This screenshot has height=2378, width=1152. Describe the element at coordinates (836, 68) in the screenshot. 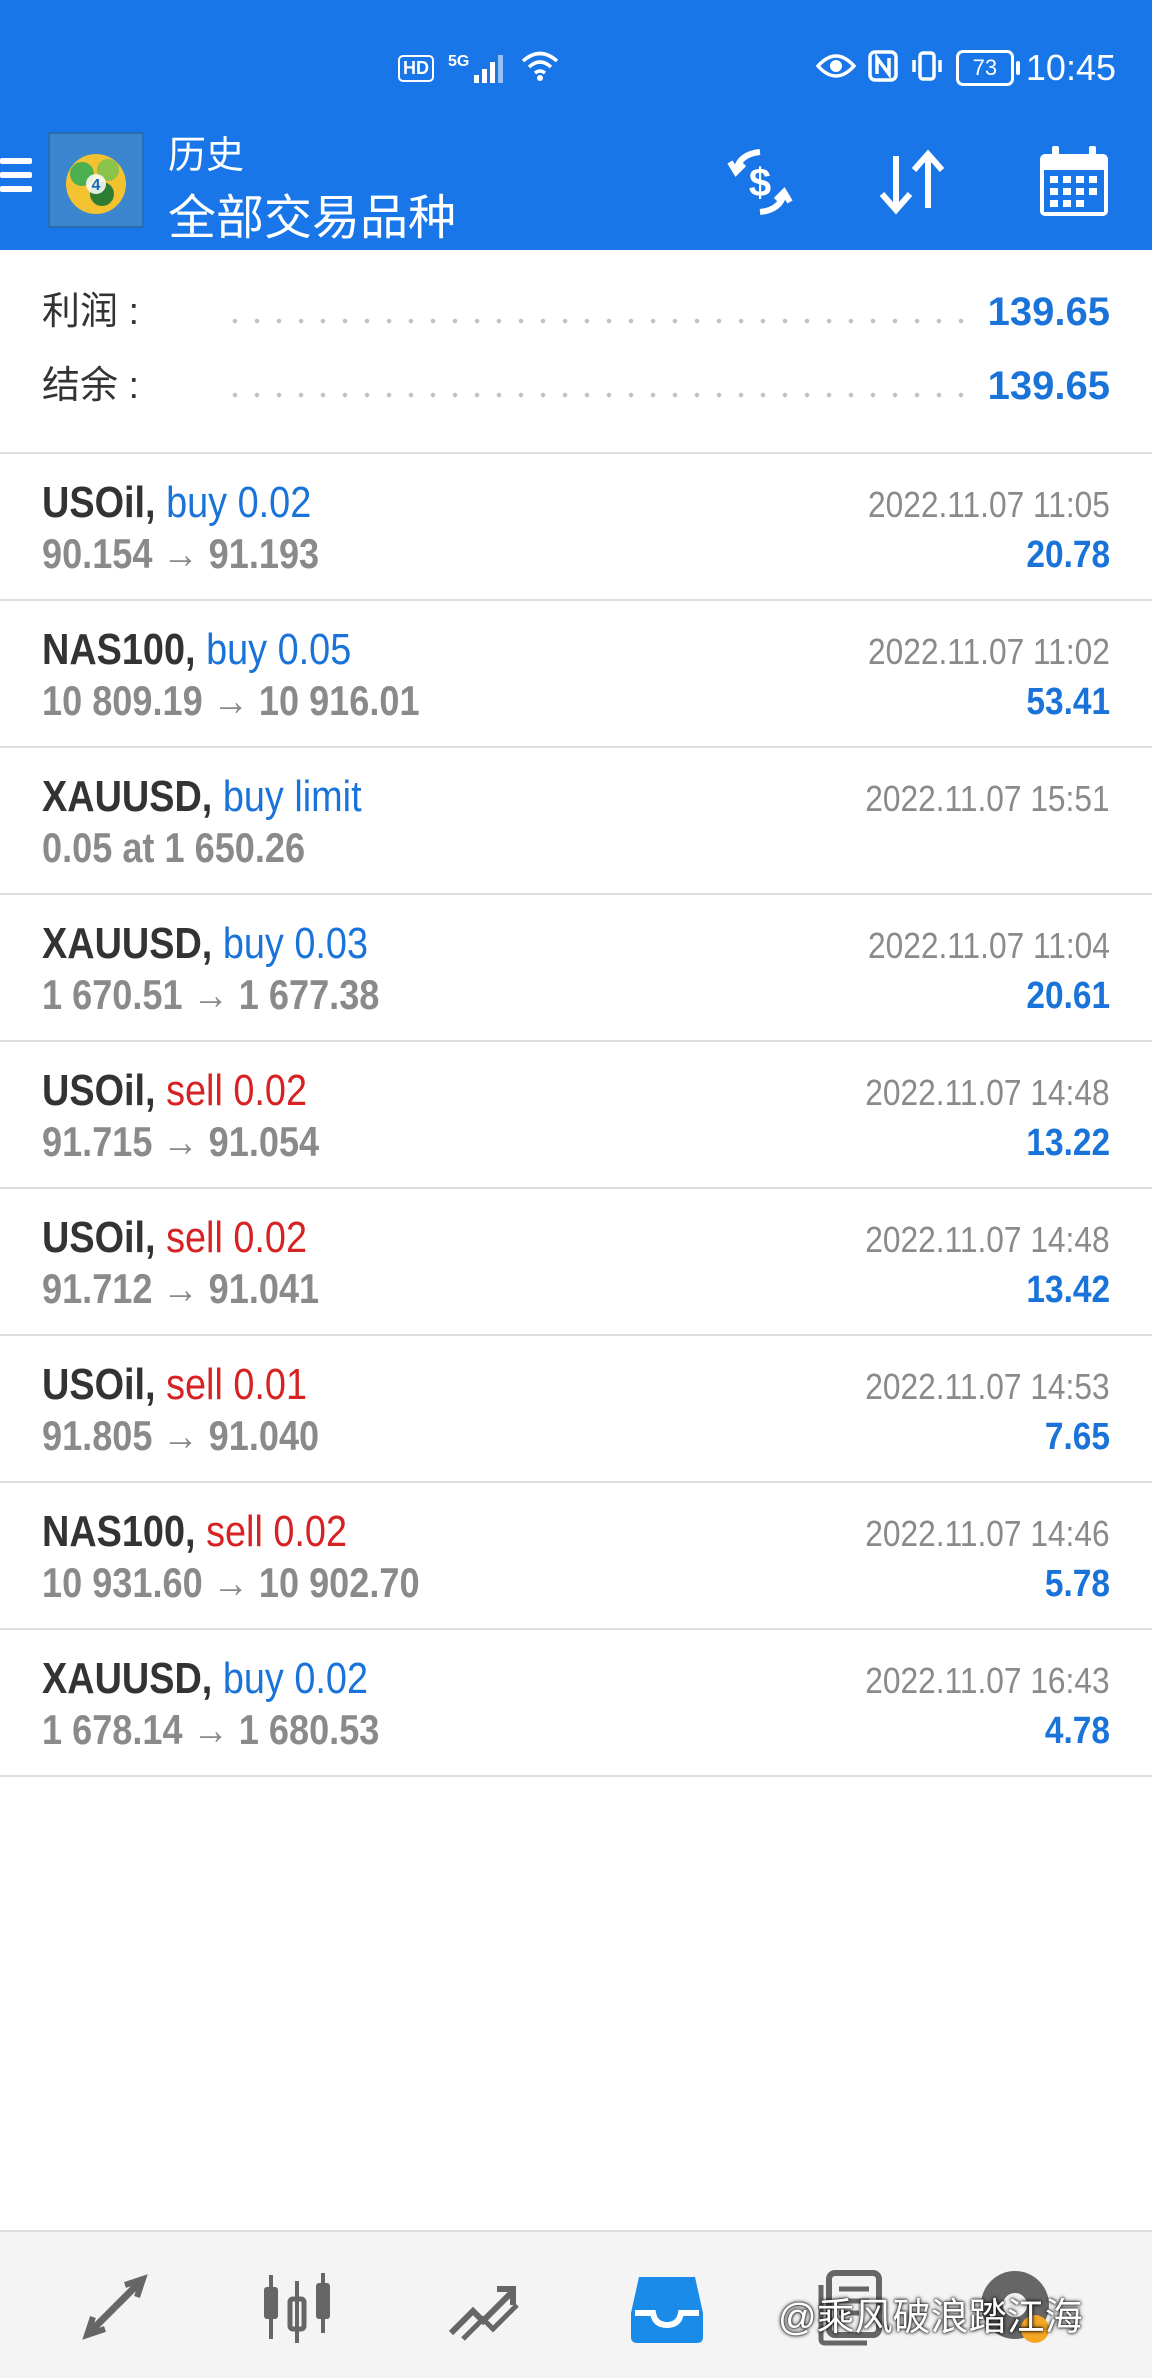

I see `eye-icon` at that location.